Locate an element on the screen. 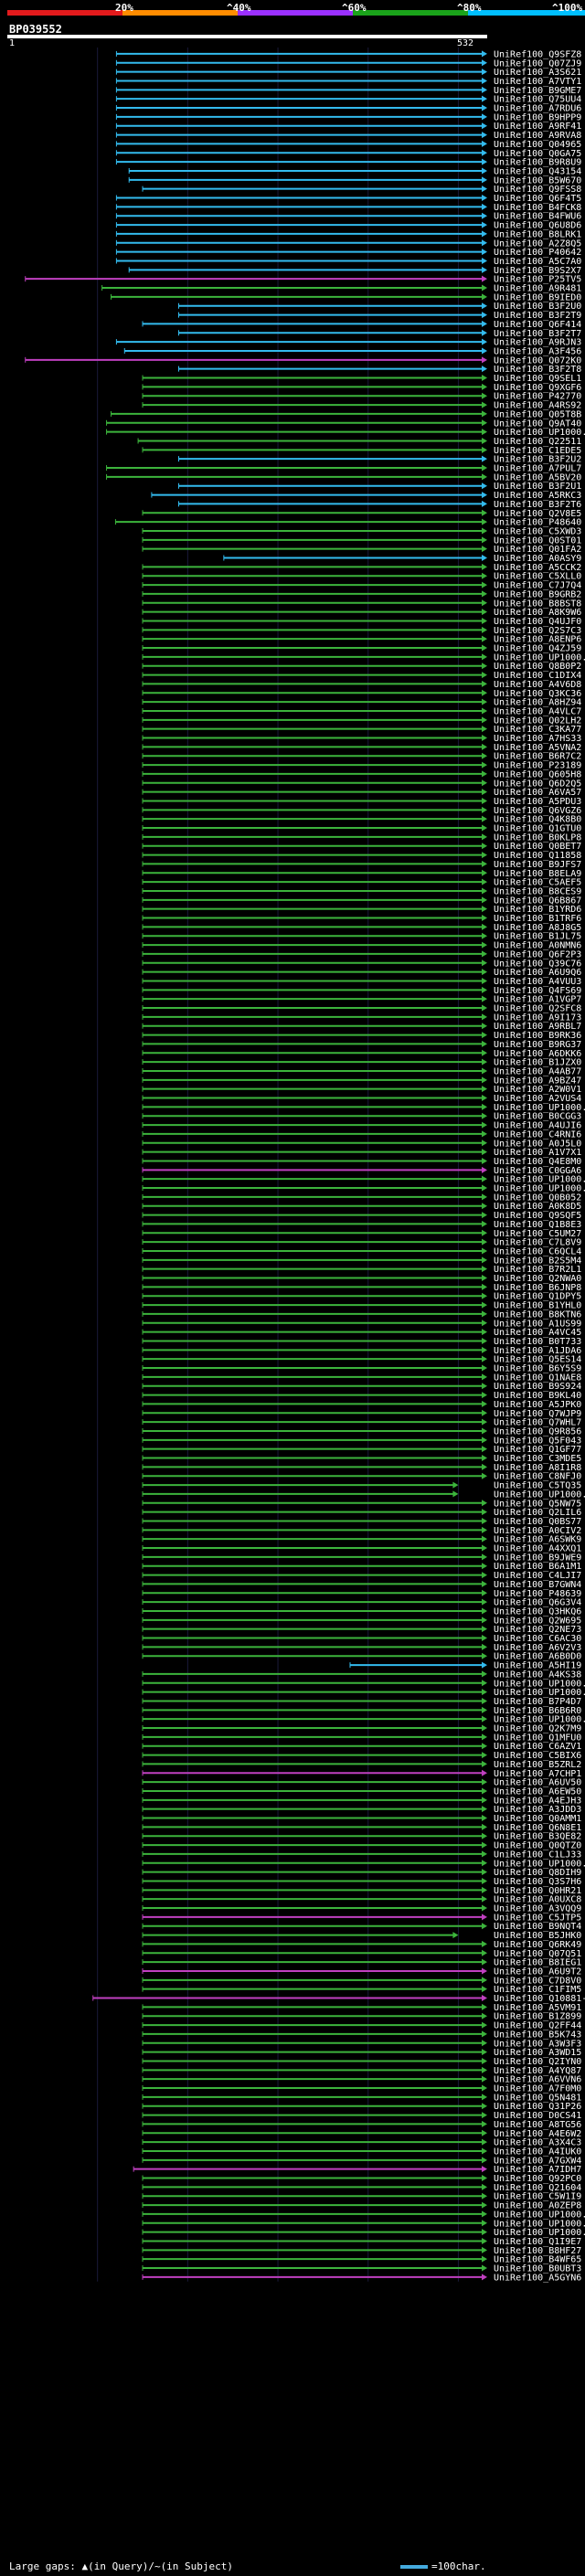 The width and height of the screenshot is (585, 2576). legend-label-100: ^100% is located at coordinates (568, 8).